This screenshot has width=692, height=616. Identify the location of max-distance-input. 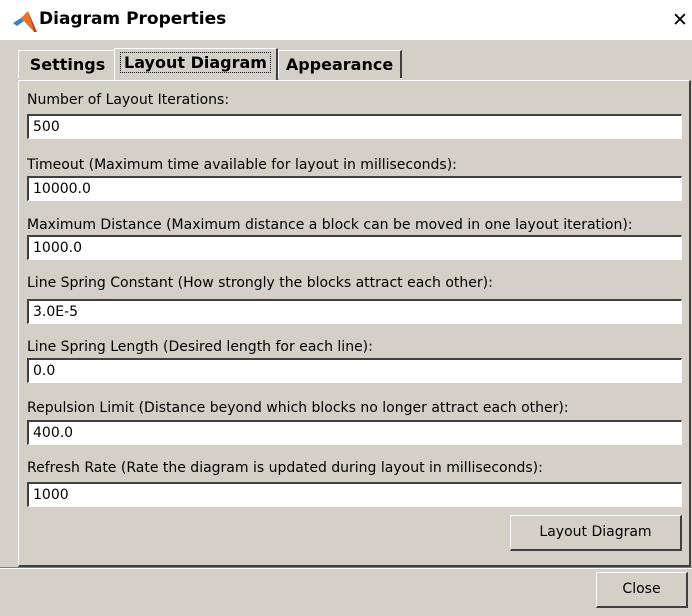
(354, 247).